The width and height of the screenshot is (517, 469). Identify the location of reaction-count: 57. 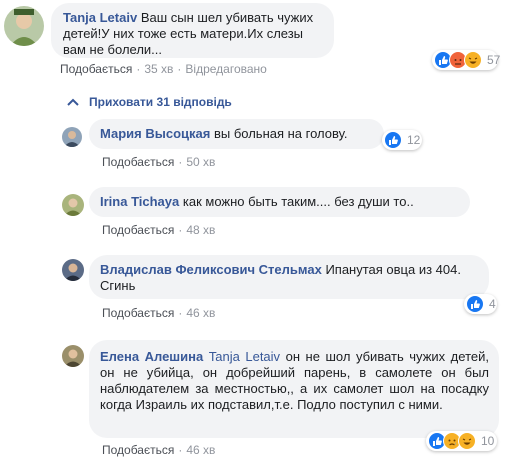
(494, 60).